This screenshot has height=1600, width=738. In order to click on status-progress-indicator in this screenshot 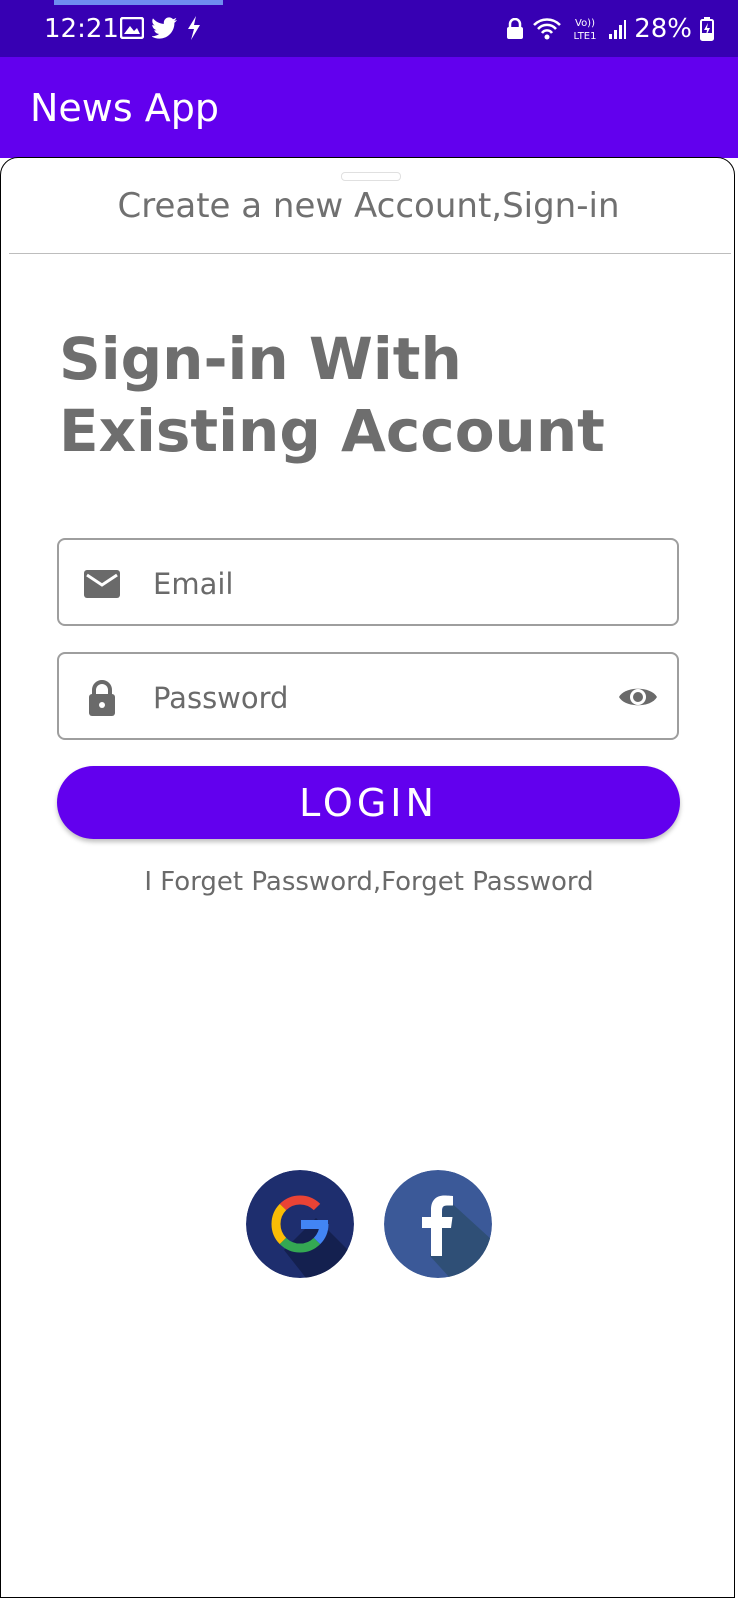, I will do `click(138, 2)`.